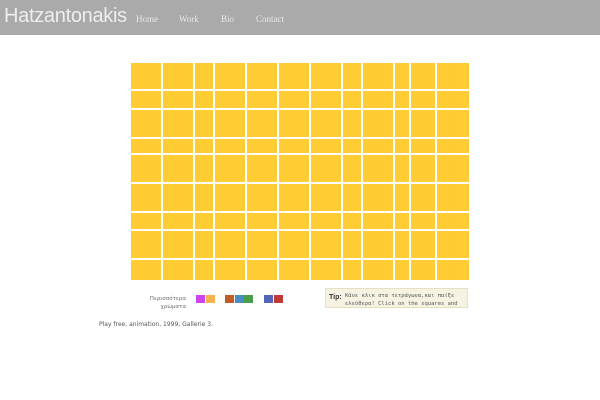 This screenshot has width=600, height=400. What do you see at coordinates (270, 19) in the screenshot?
I see `nav-contact-link: Contact` at bounding box center [270, 19].